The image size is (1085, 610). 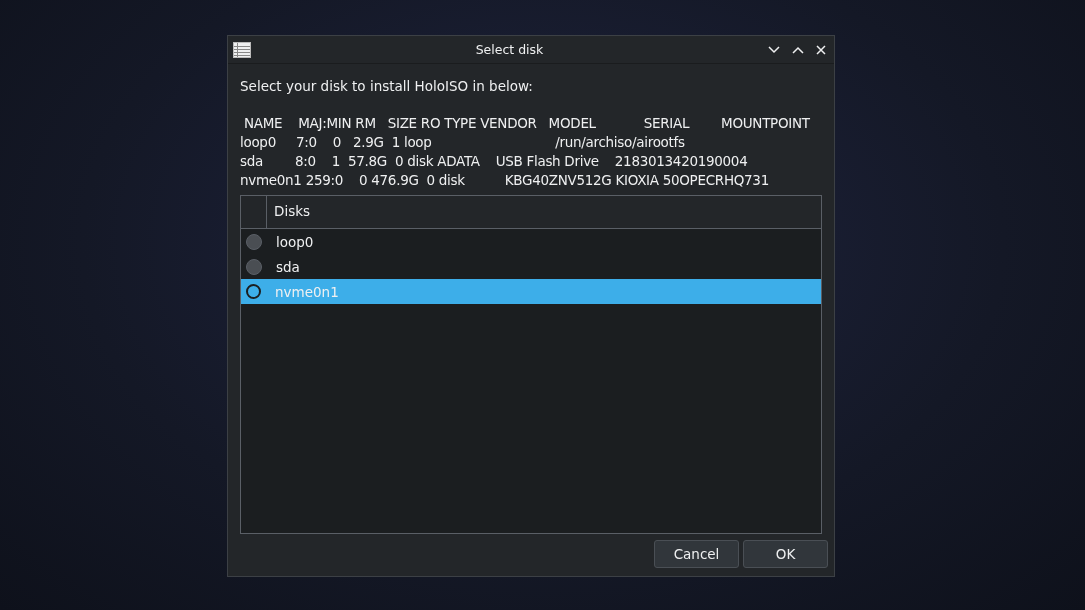 What do you see at coordinates (295, 241) in the screenshot?
I see `disk-name: loop0` at bounding box center [295, 241].